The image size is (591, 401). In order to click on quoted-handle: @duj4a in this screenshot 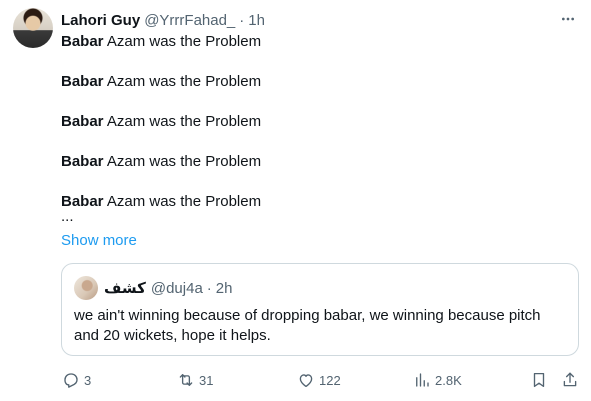, I will do `click(176, 288)`.